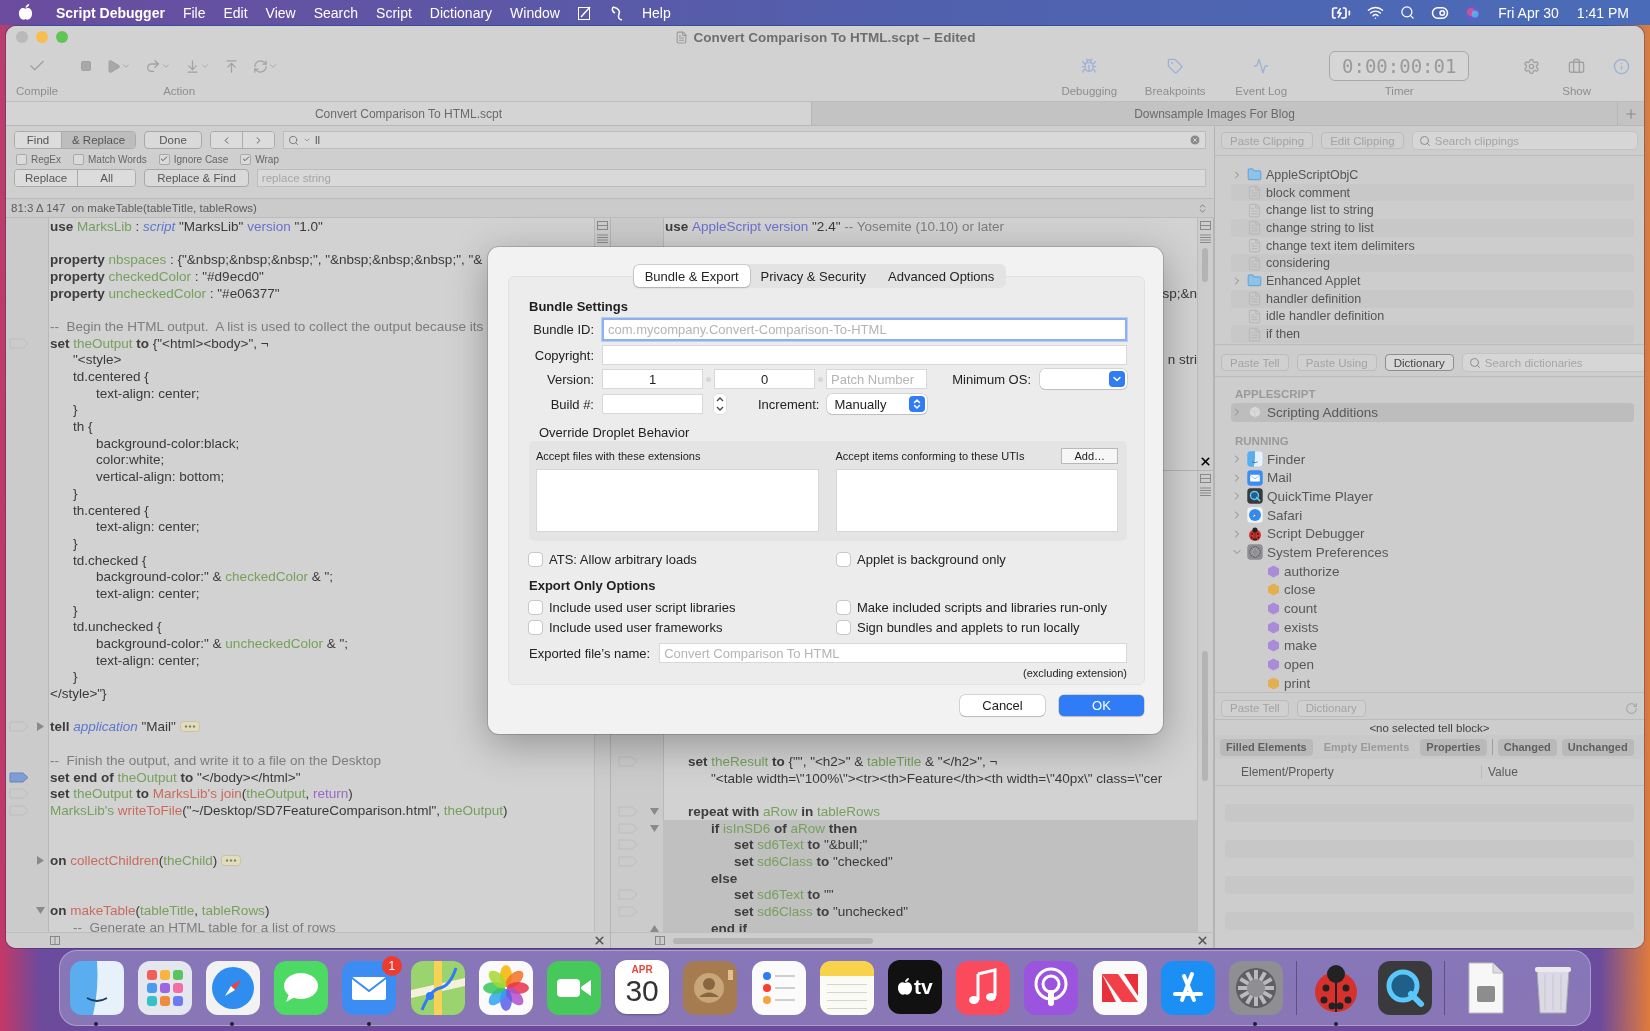  Describe the element at coordinates (914, 986) in the screenshot. I see `tv-logo-icon: tv` at that location.